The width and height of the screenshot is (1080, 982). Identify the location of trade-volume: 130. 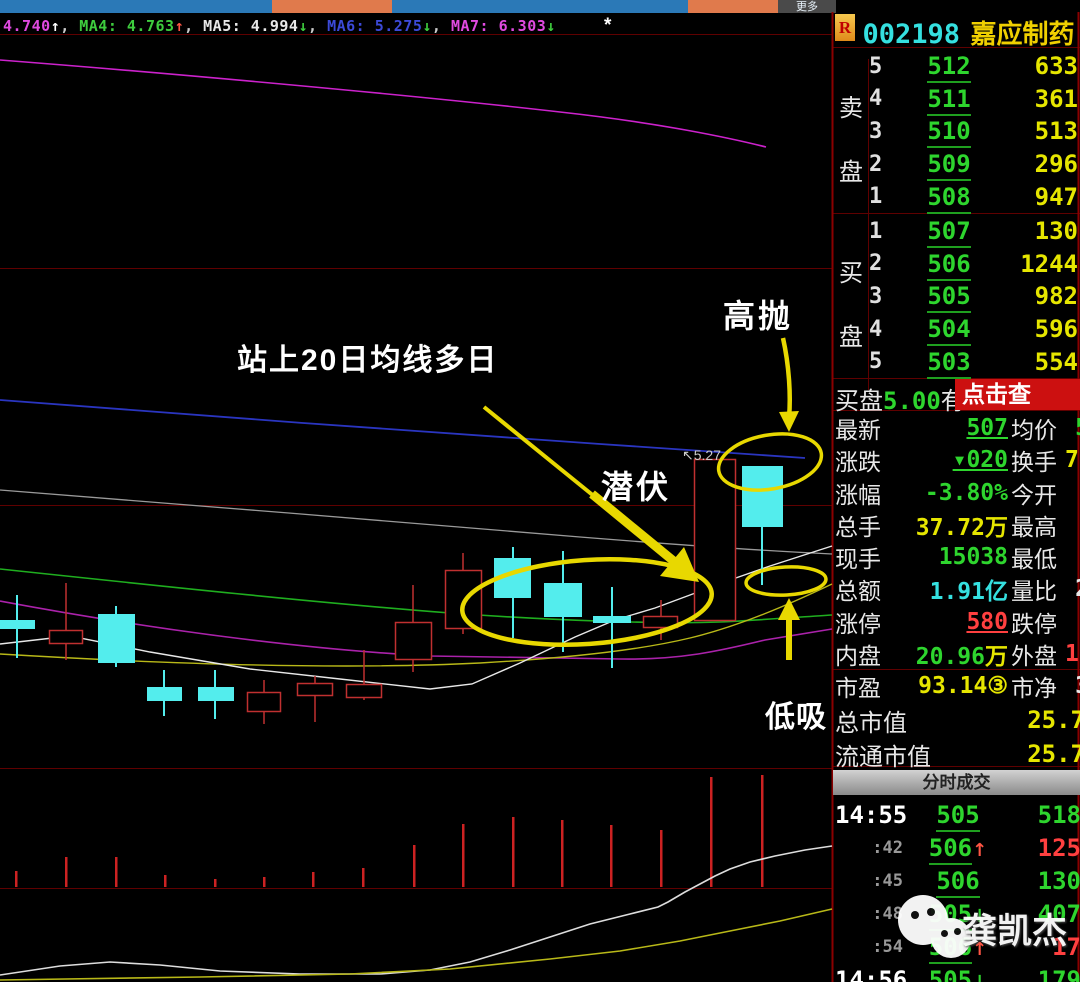
(1058, 880).